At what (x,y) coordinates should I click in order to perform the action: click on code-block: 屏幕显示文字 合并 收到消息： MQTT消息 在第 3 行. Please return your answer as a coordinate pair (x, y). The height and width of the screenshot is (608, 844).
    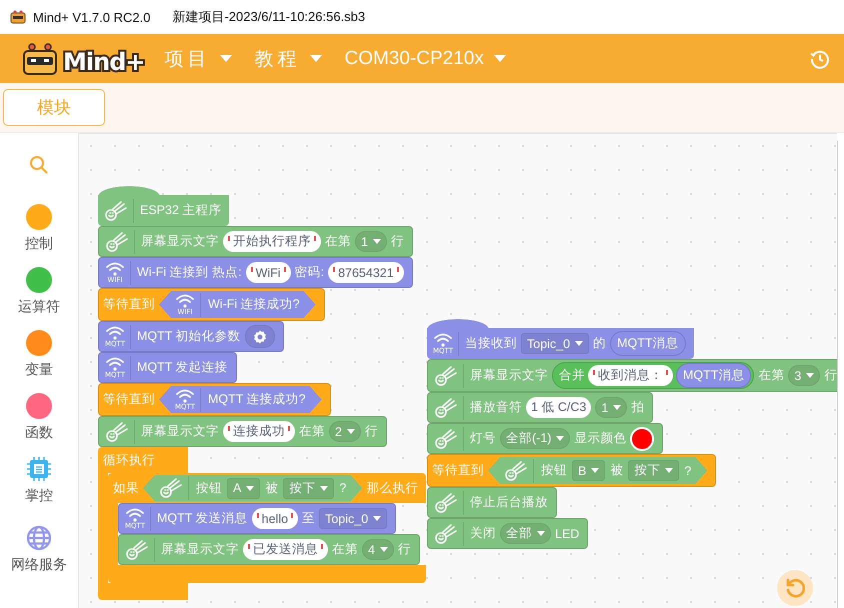
    Looking at the image, I should click on (632, 375).